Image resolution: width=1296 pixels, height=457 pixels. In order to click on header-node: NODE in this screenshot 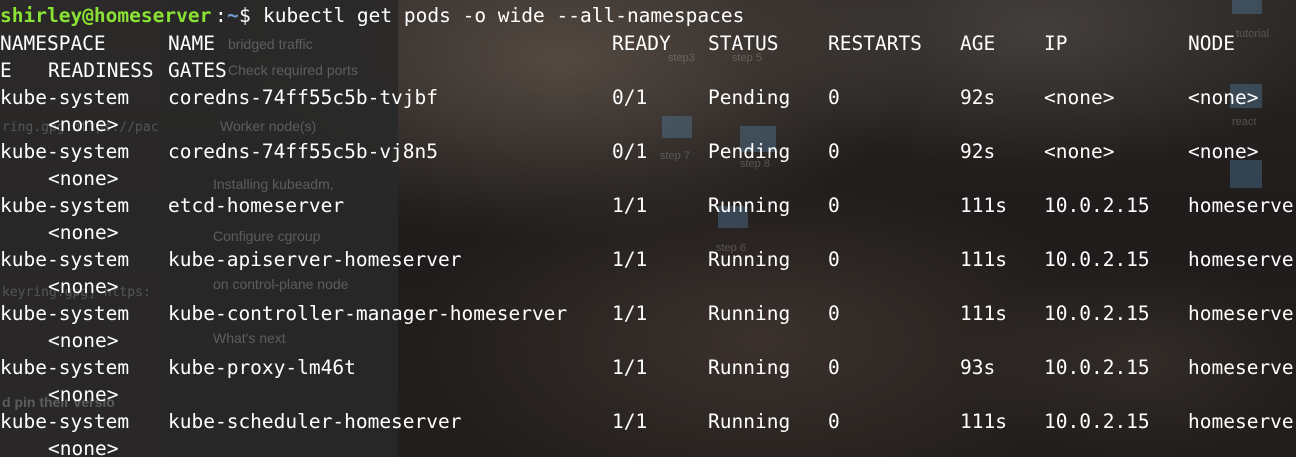, I will do `click(1211, 43)`.